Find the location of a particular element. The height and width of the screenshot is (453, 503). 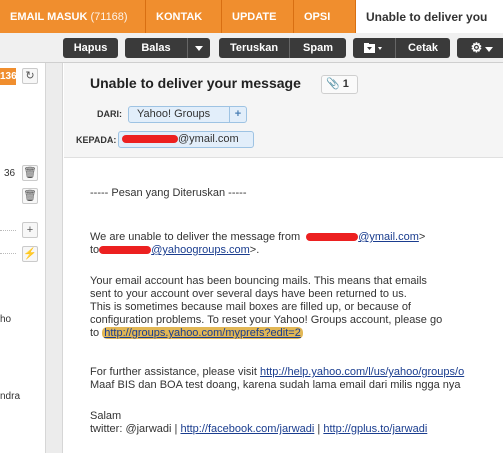

gear-icon: ⚙ is located at coordinates (476, 47).